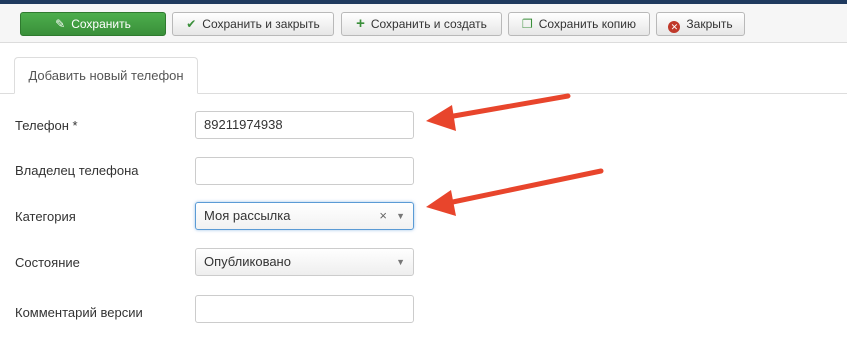 This screenshot has height=344, width=847. I want to click on annotation-arrow-phone, so click(498, 112).